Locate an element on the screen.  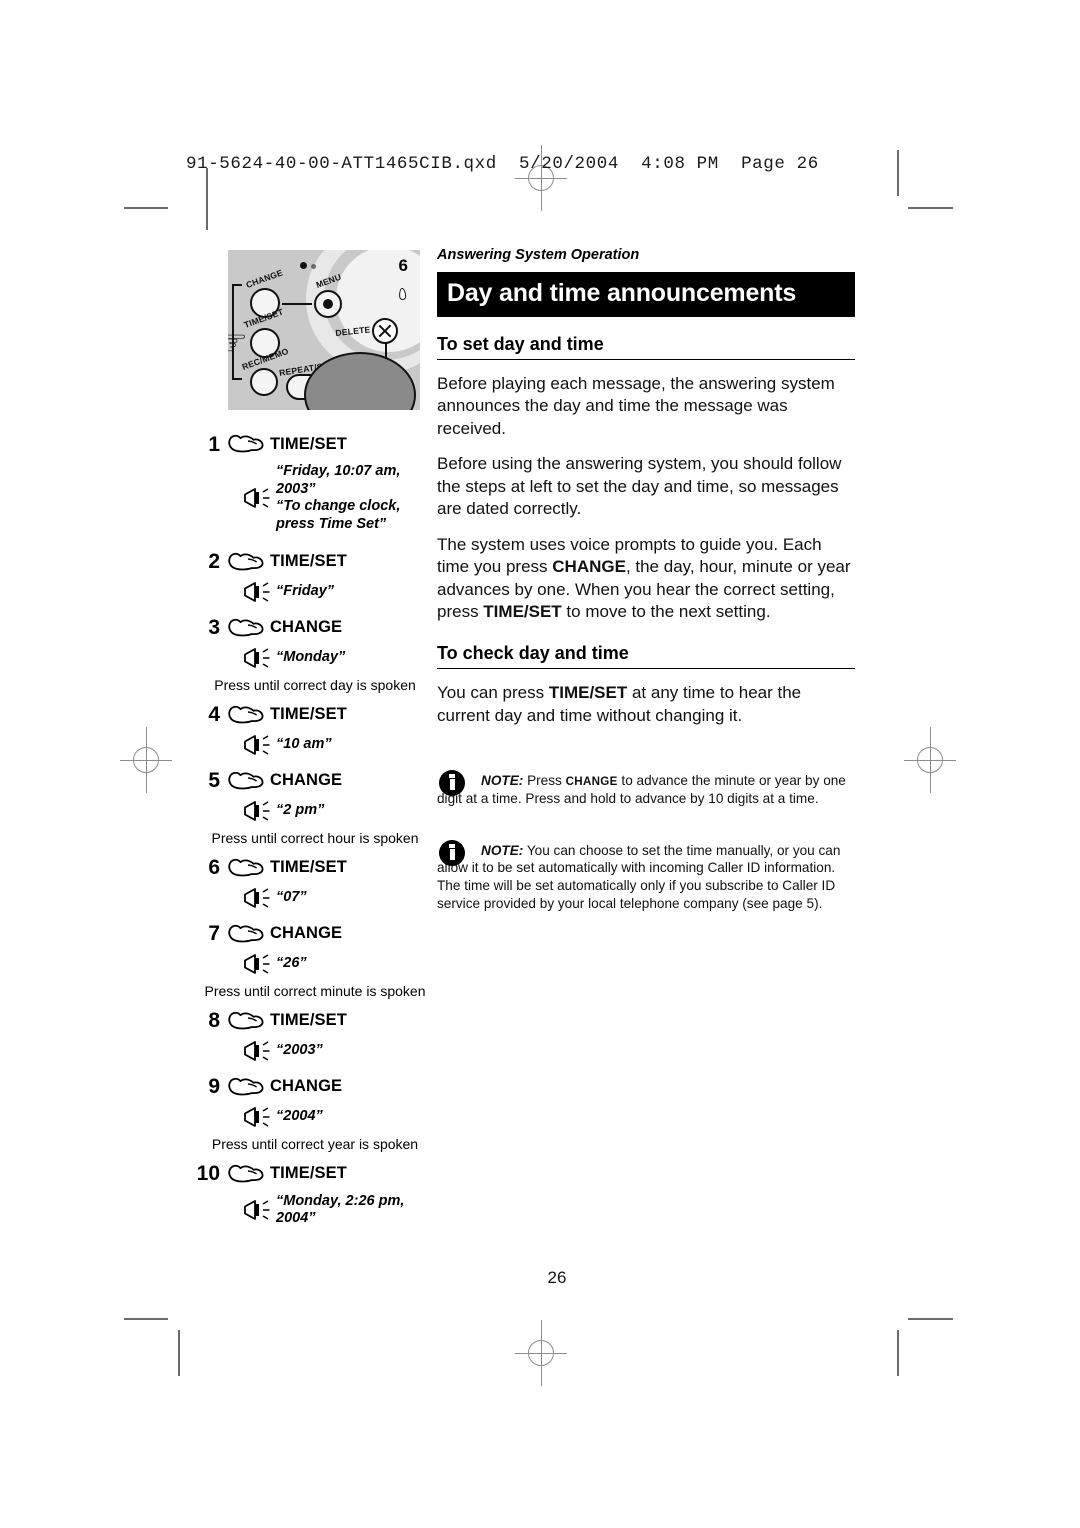
crop-mark-bottom-left-vertical is located at coordinates (179, 1353).